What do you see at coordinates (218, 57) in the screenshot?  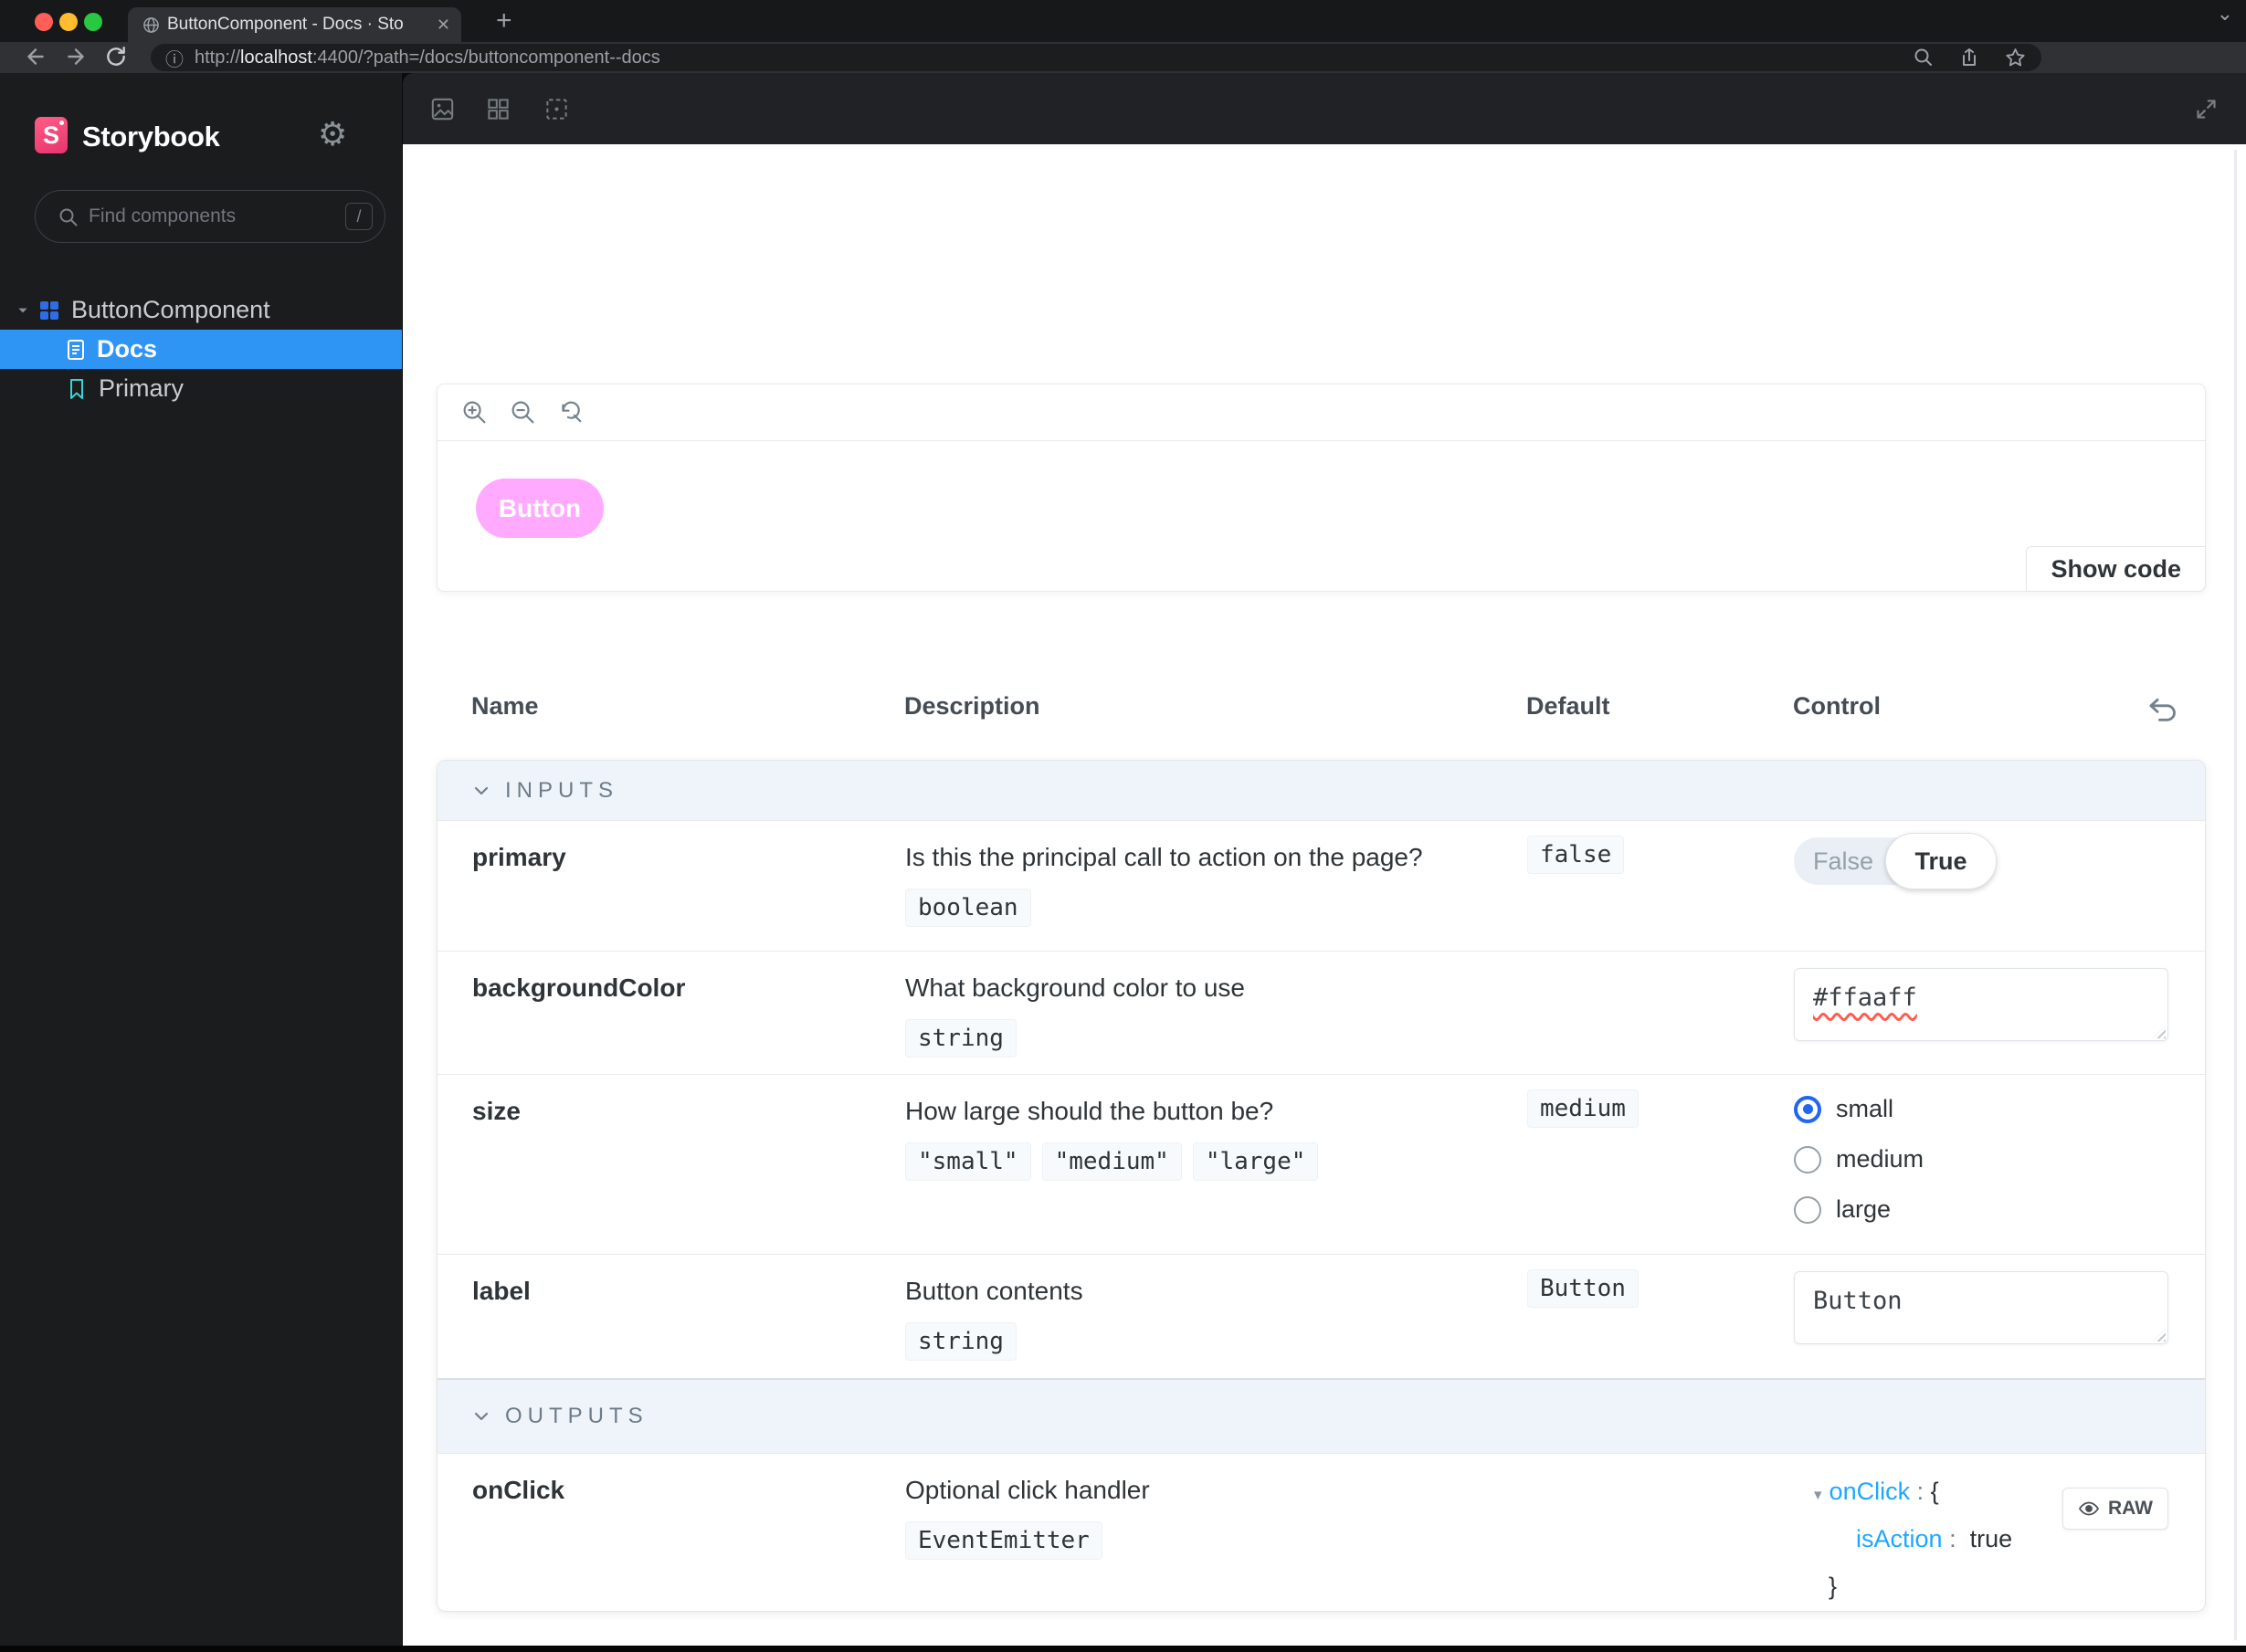 I see `url-scheme: http://` at bounding box center [218, 57].